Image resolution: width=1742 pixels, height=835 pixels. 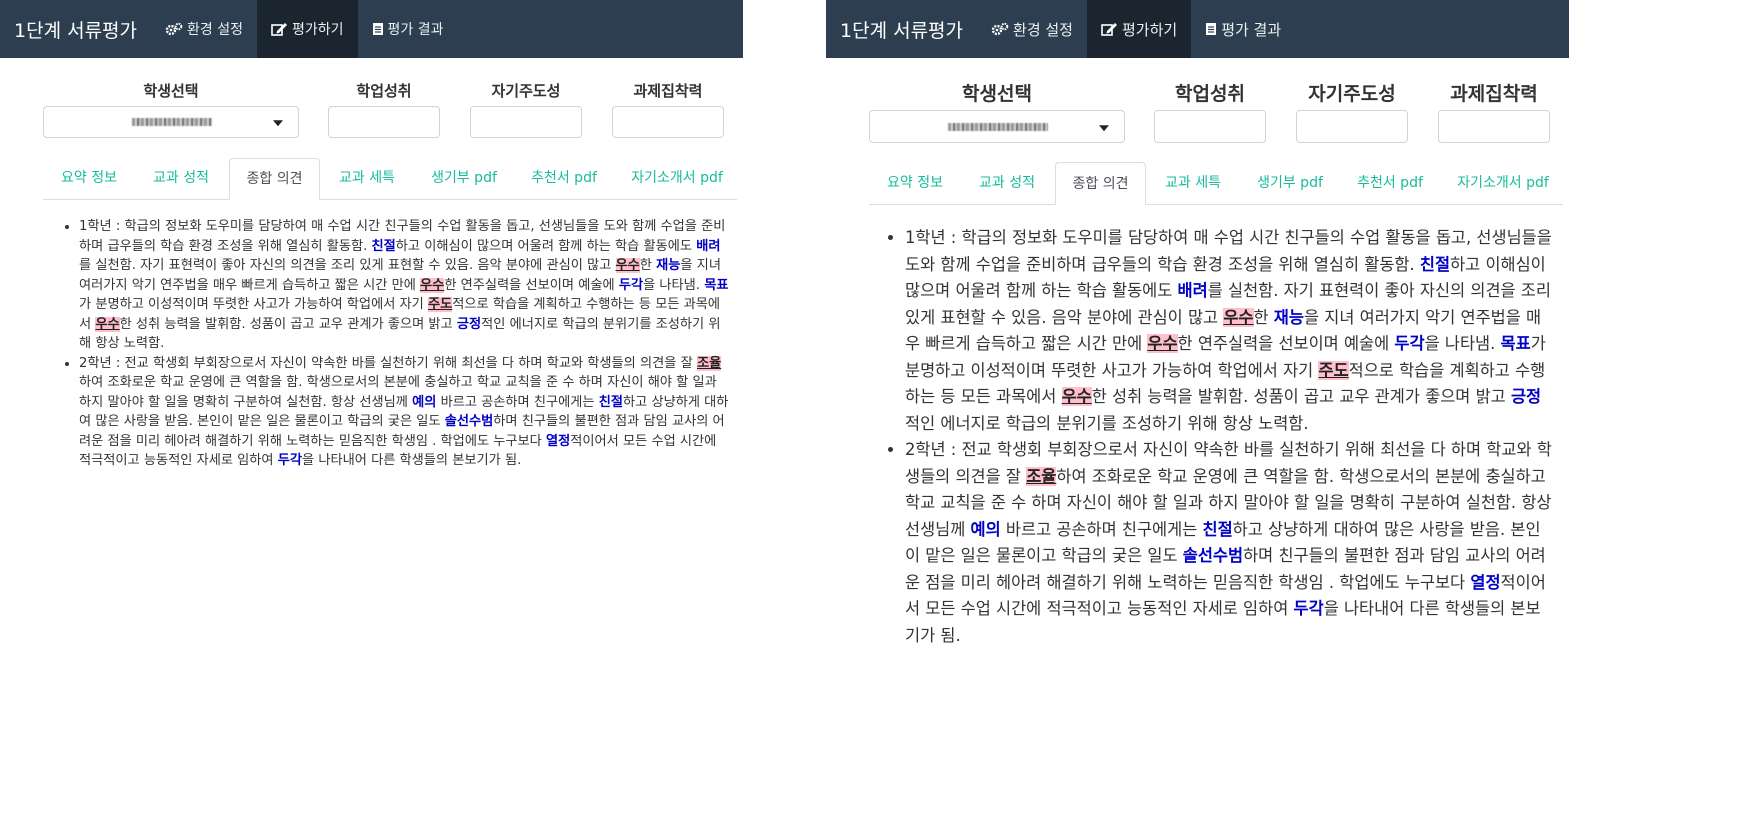 I want to click on keyword-term: 예의, so click(x=424, y=402).